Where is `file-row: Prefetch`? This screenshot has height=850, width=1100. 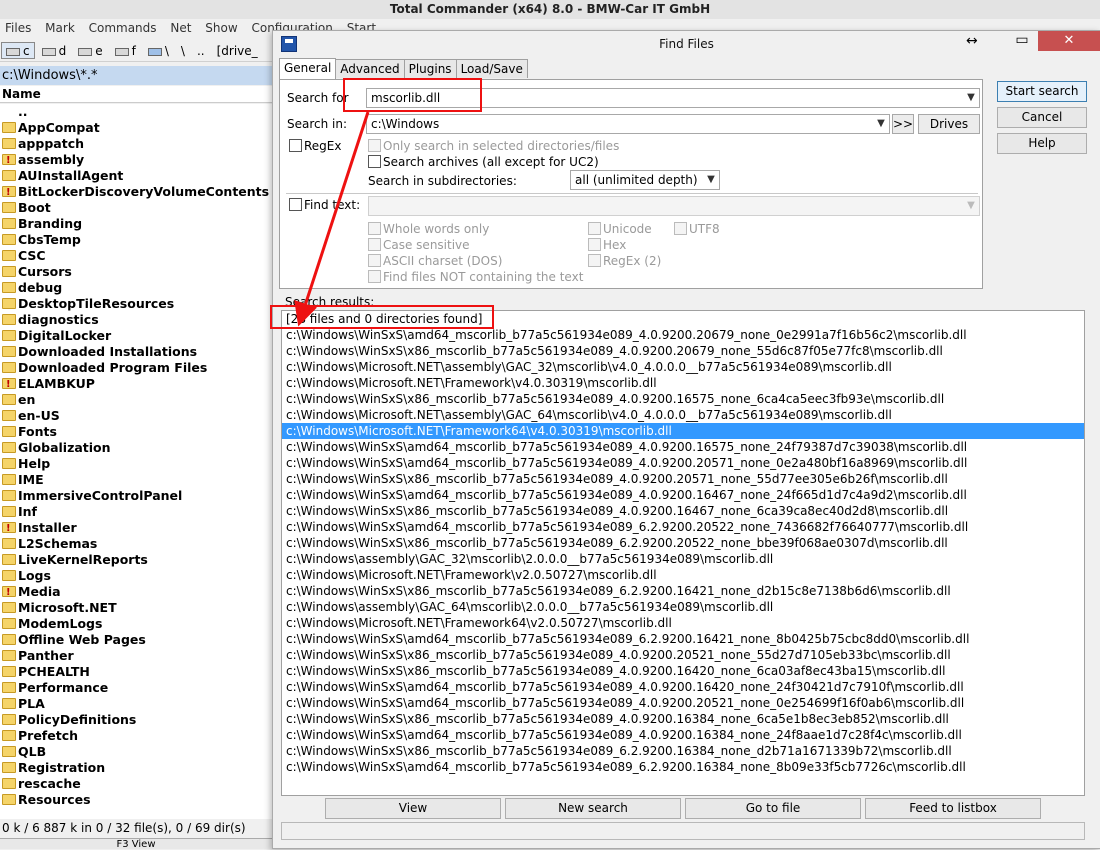
file-row: Prefetch is located at coordinates (136, 736).